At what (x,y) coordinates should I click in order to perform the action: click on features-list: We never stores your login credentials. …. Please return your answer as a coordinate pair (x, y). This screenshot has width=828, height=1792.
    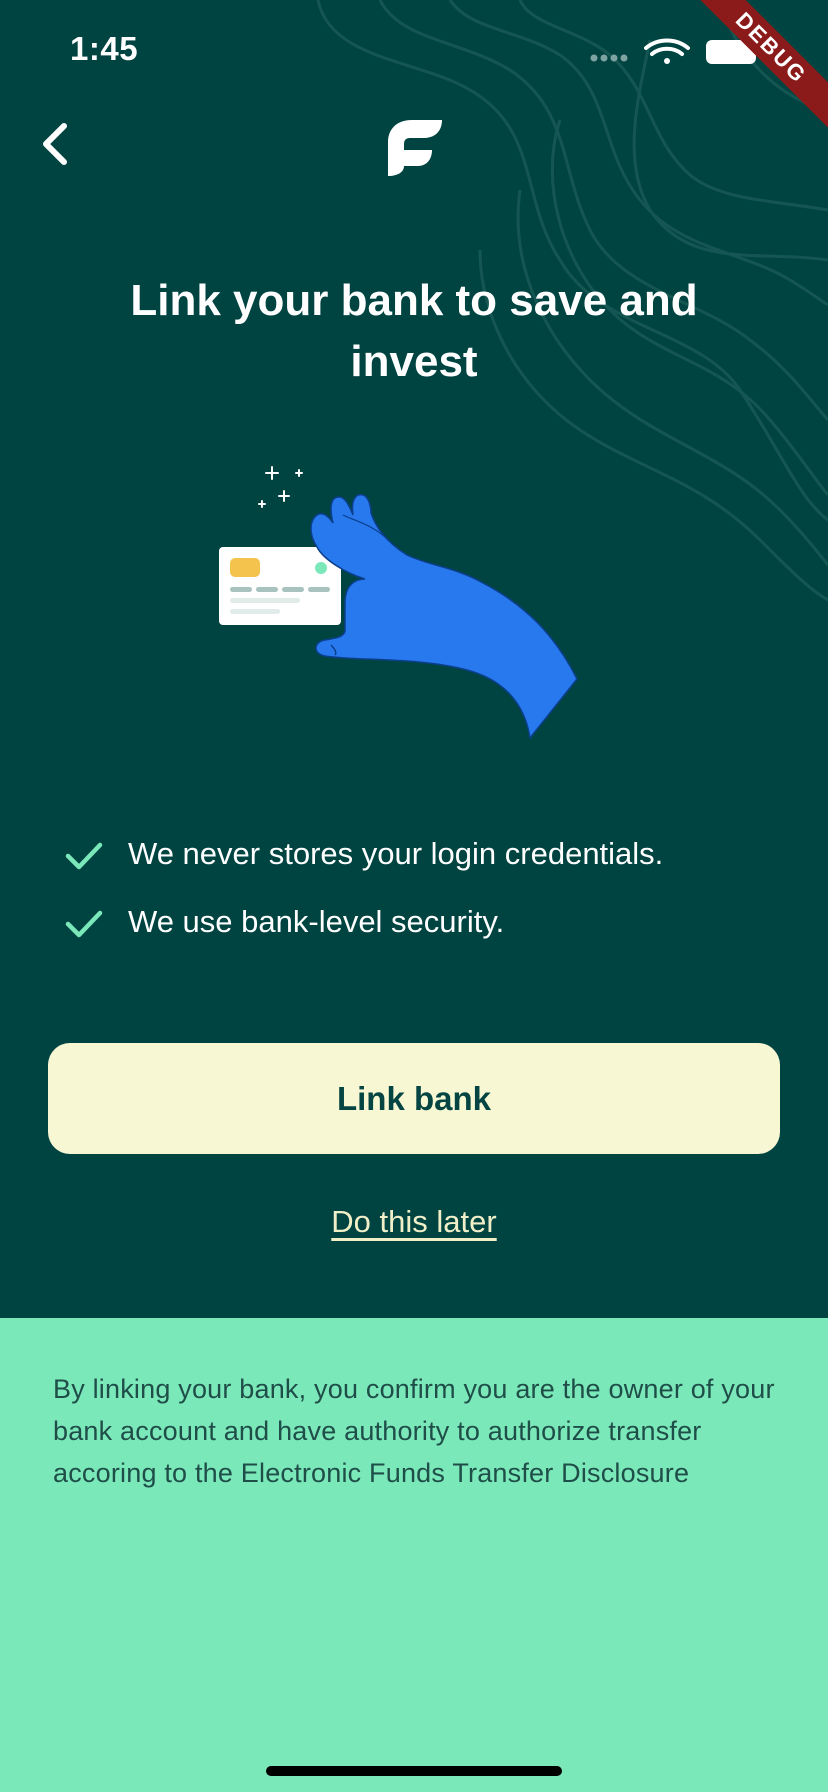
    Looking at the image, I should click on (424, 900).